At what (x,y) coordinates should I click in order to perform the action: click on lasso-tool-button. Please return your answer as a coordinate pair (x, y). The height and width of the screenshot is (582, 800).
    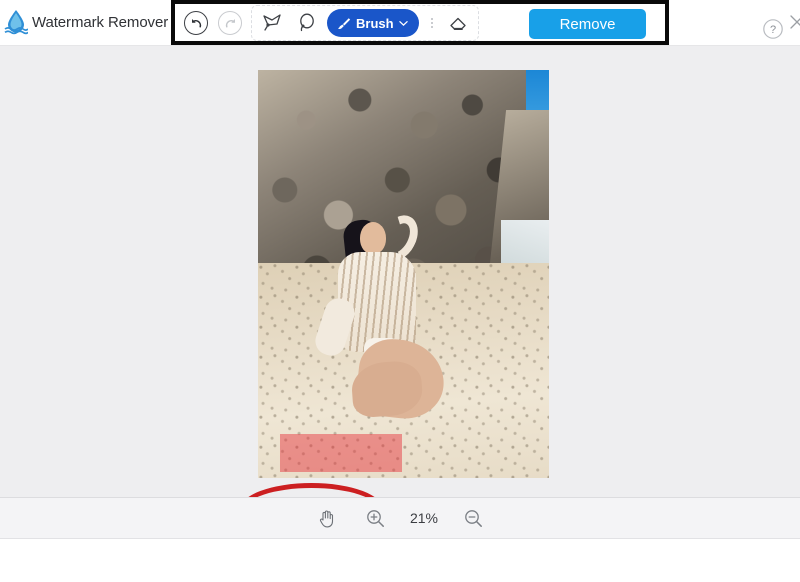
    Looking at the image, I should click on (306, 23).